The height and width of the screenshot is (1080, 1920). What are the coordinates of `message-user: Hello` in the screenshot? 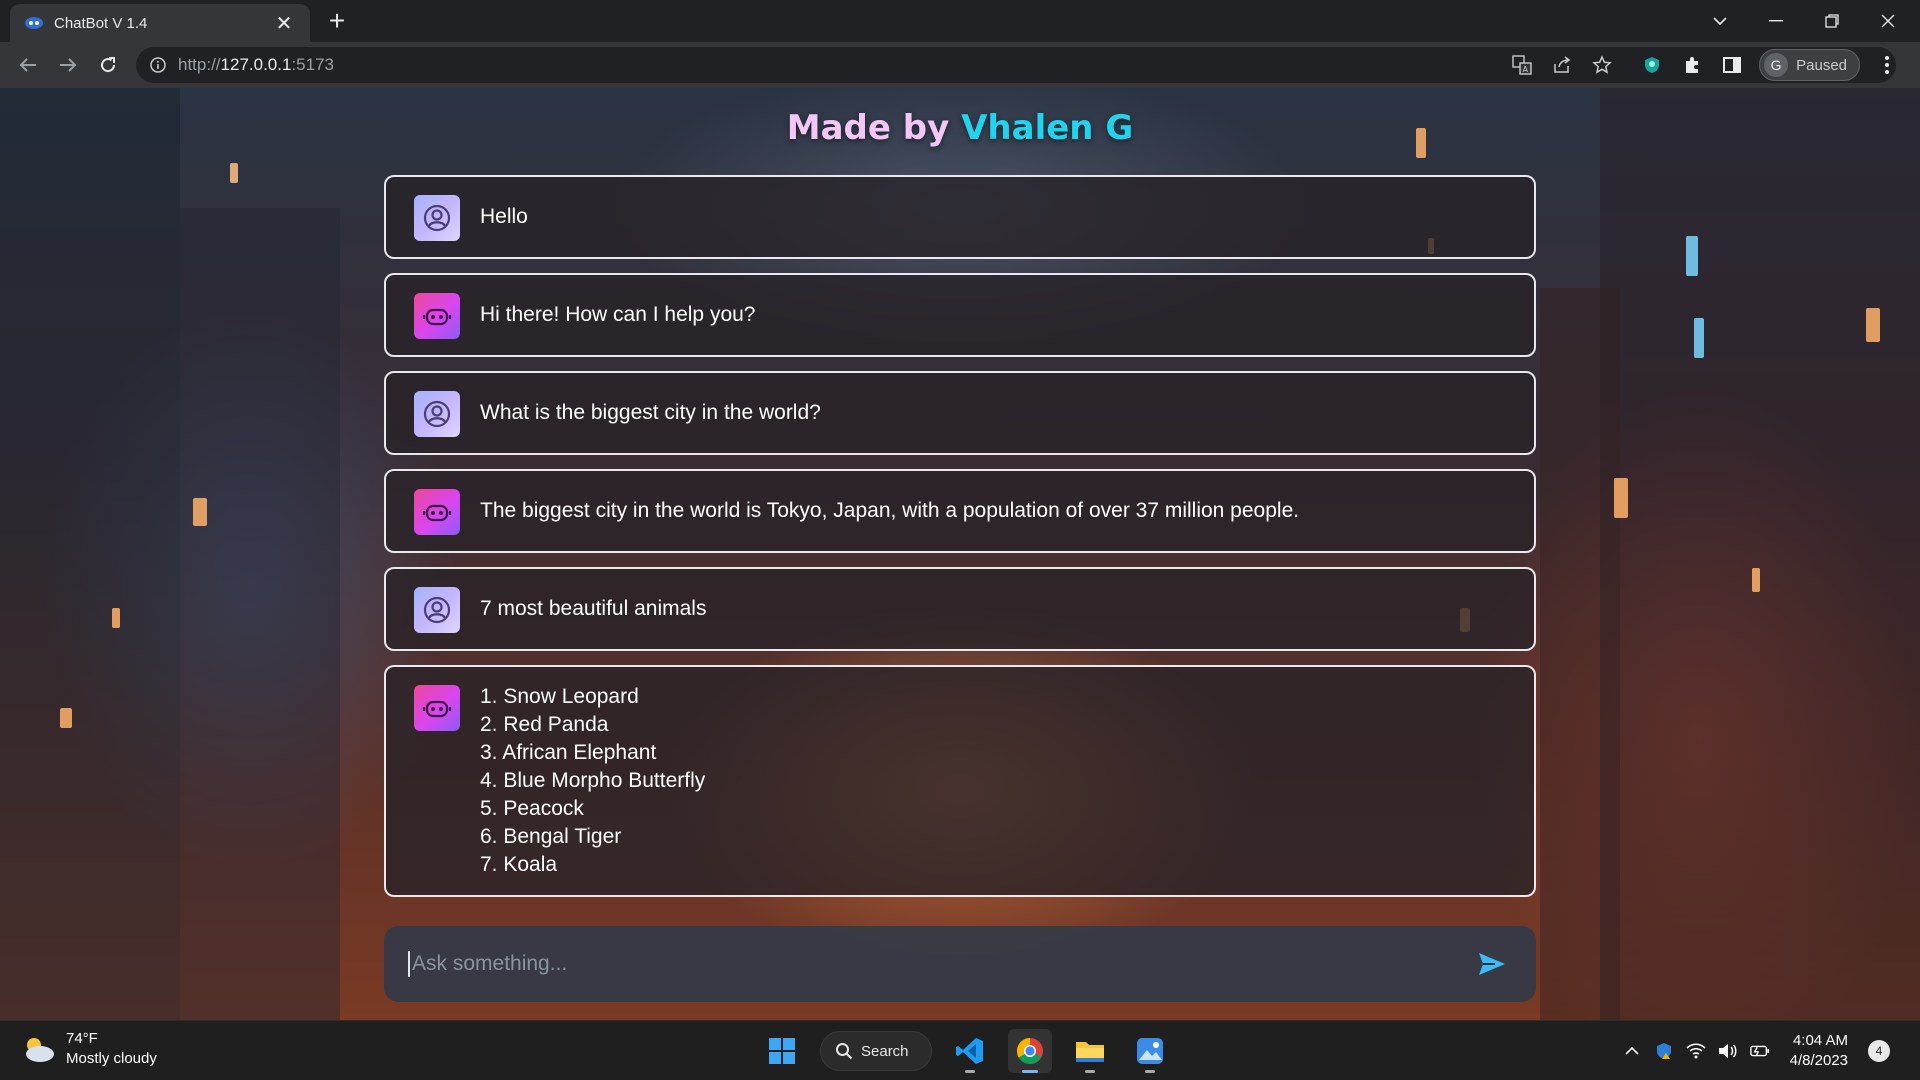 It's located at (960, 217).